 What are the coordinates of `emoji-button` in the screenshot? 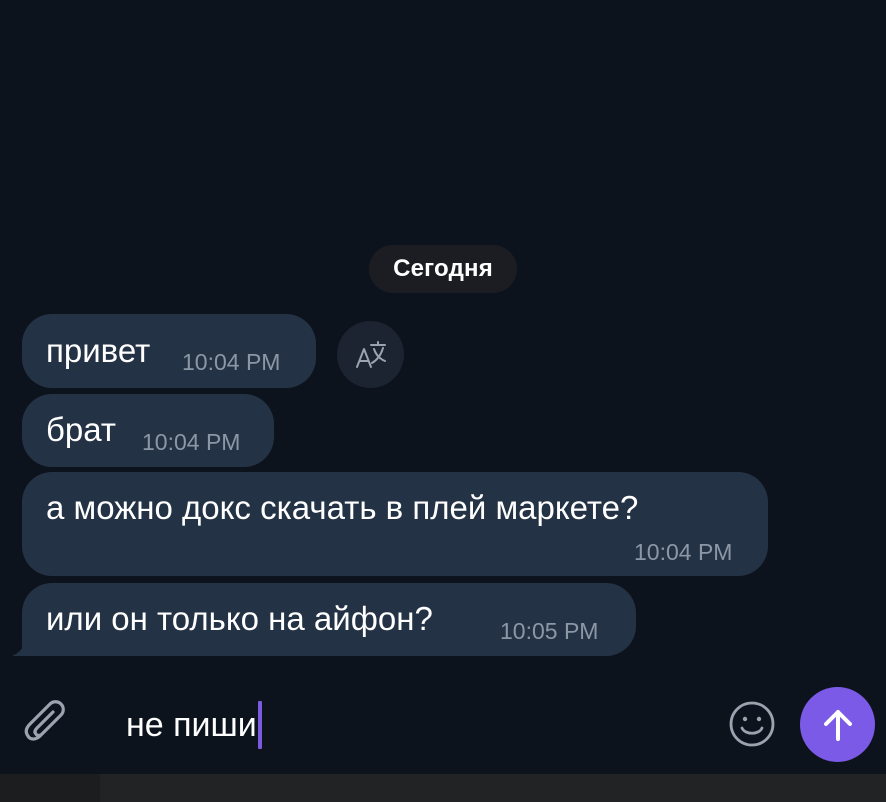 It's located at (752, 724).